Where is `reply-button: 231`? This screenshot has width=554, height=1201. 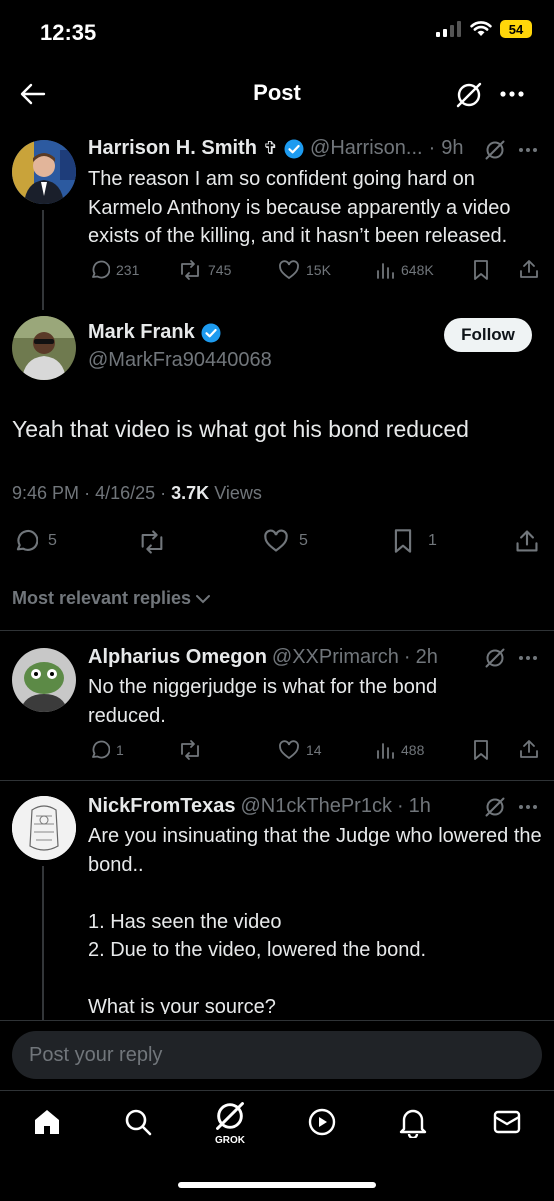
reply-button: 231 is located at coordinates (113, 270).